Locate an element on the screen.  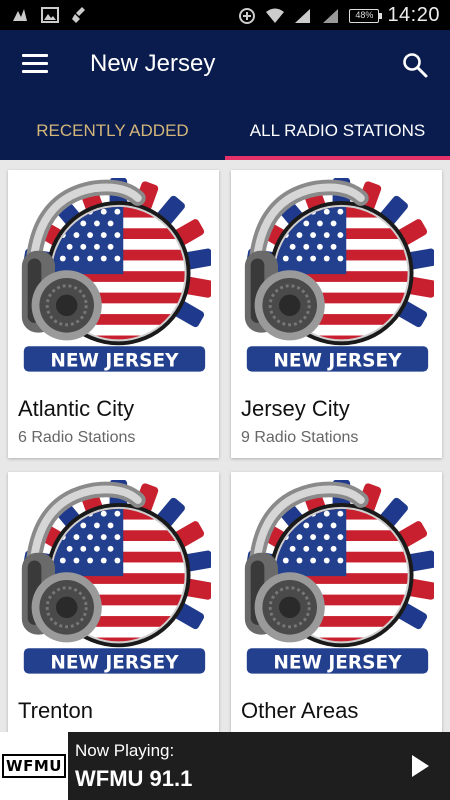
card-title: Other Areas is located at coordinates (300, 710).